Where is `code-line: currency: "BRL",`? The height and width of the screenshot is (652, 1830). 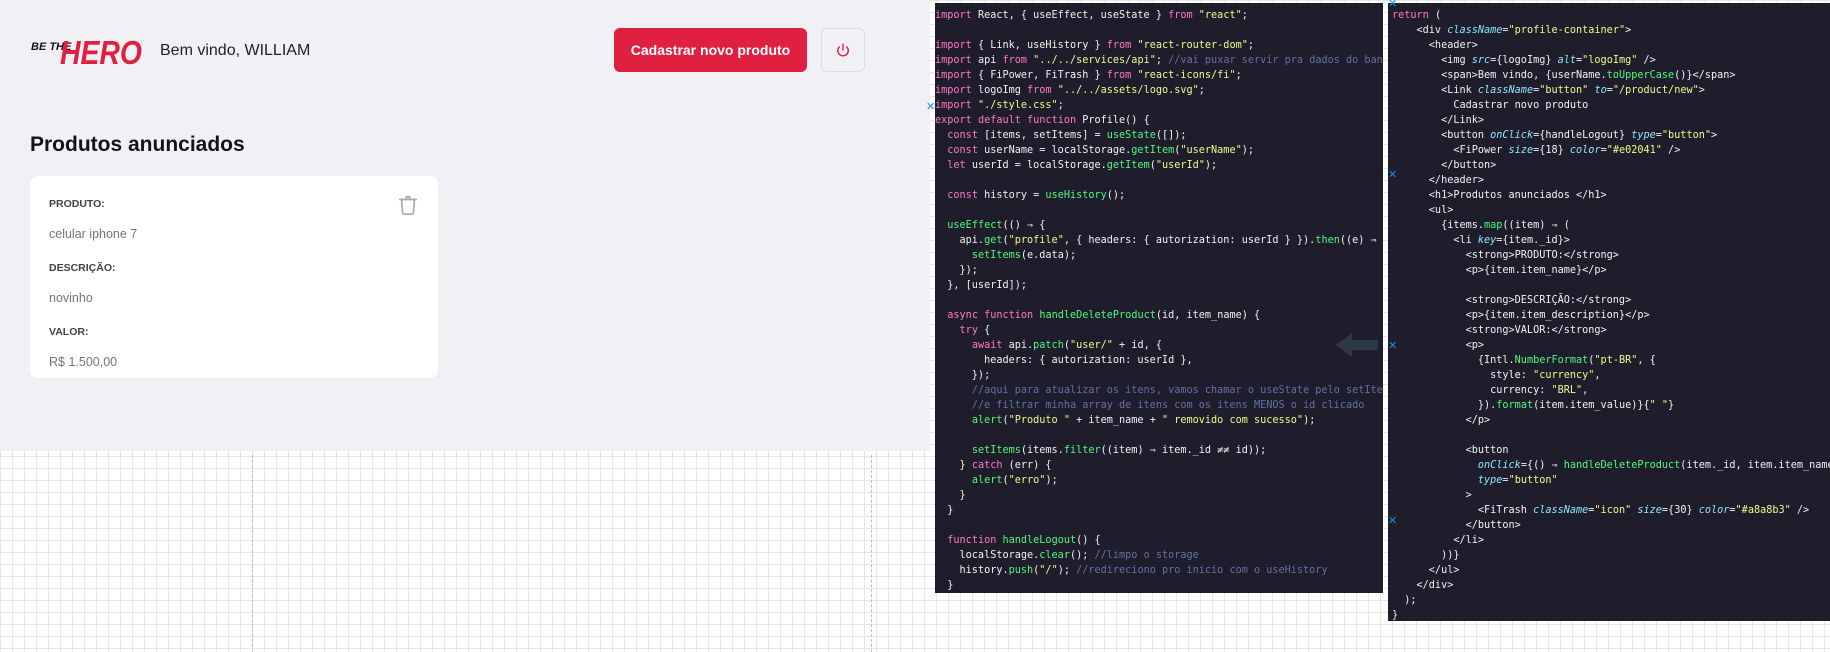
code-line: currency: "BRL", is located at coordinates (1490, 390).